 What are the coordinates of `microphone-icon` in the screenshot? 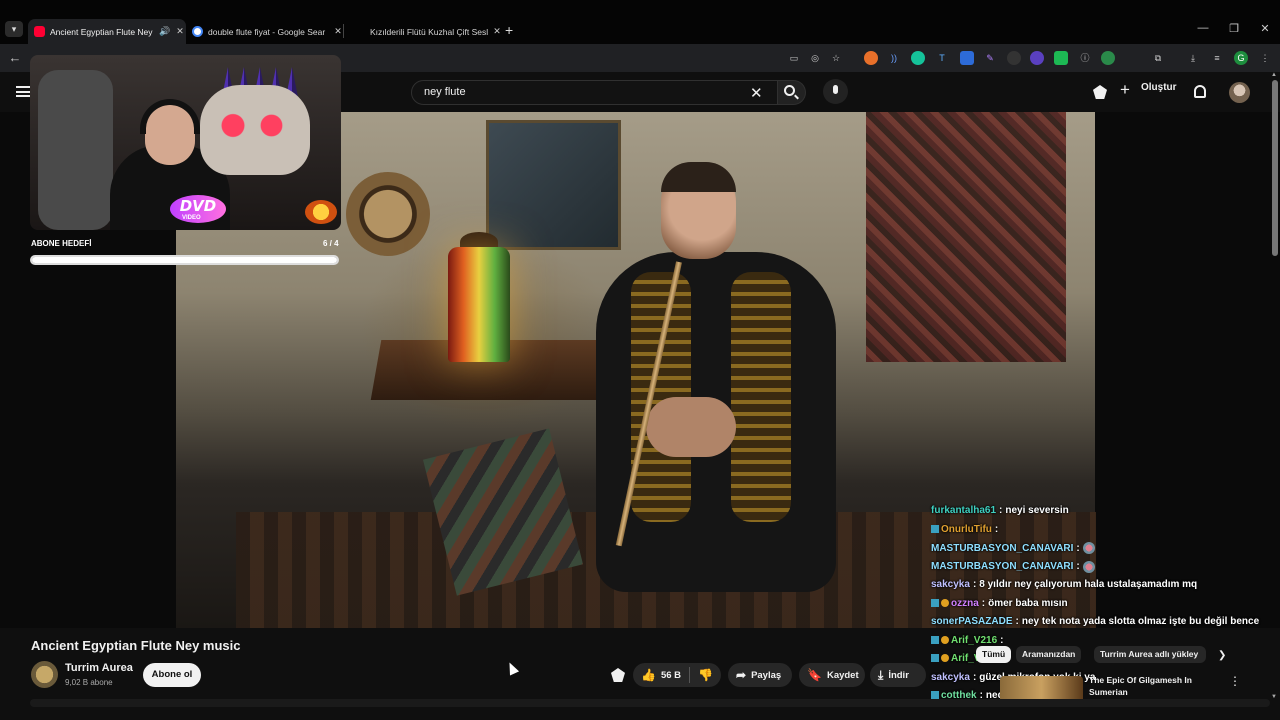 It's located at (835, 89).